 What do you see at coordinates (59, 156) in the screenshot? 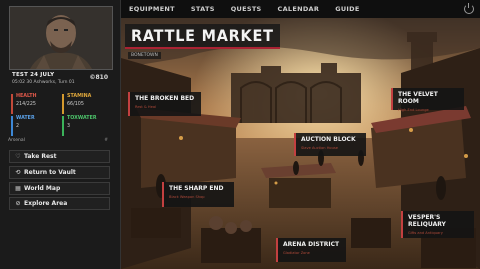
I see `take-rest-button: ♡ Take Rest` at bounding box center [59, 156].